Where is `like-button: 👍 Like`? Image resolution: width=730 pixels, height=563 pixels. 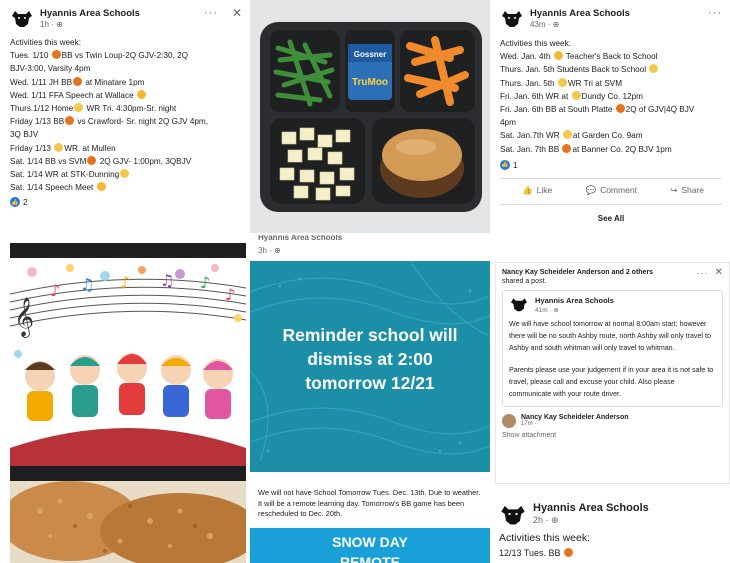
like-button: 👍 Like is located at coordinates (537, 190).